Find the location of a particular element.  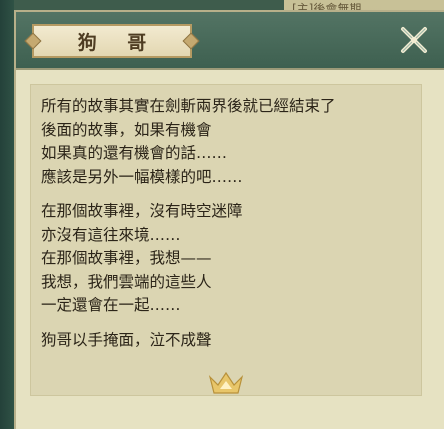

continue-ornament is located at coordinates (226, 384).